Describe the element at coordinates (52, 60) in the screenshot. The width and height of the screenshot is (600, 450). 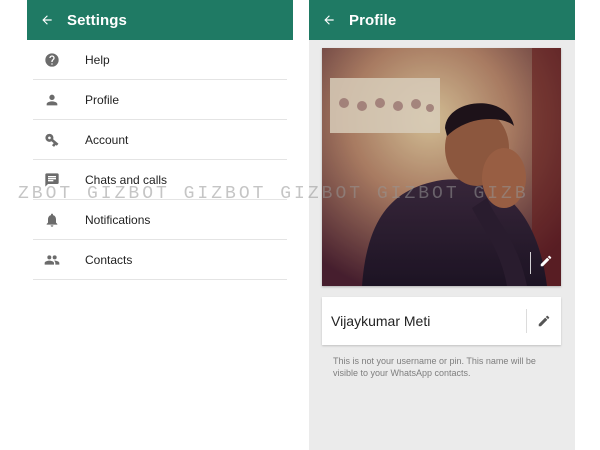
I see `help-icon` at that location.